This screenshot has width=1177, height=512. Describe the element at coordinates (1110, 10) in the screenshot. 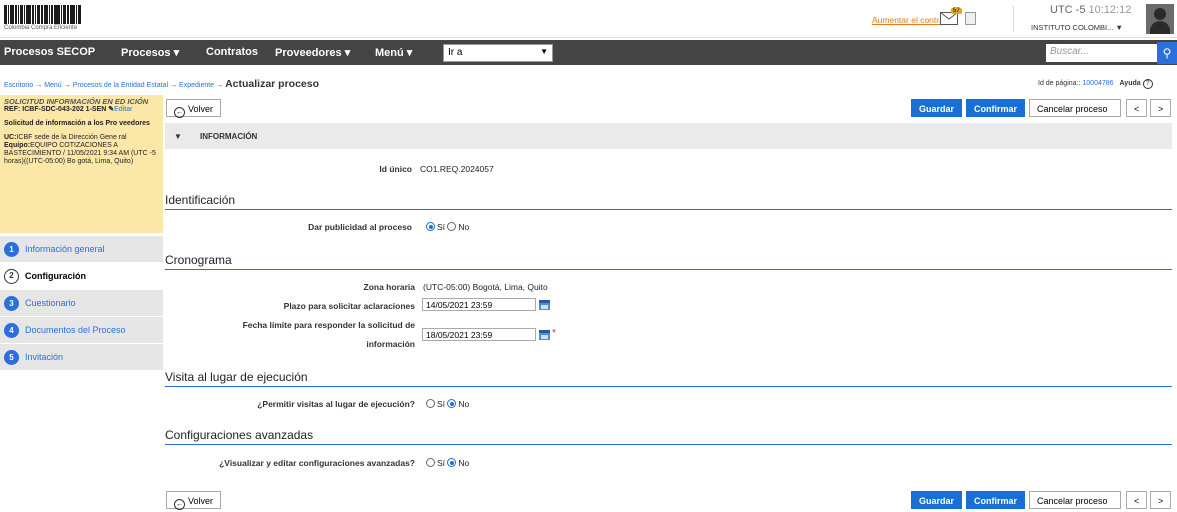

I see `clock-time: 10:12:12` at that location.